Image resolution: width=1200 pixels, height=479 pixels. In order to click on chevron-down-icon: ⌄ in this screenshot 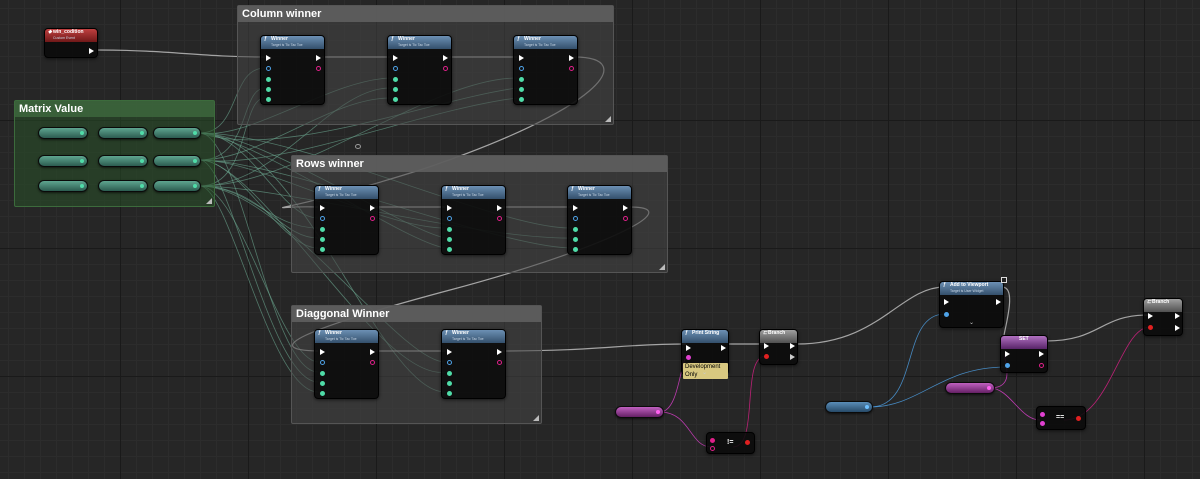, I will do `click(704, 372)`.